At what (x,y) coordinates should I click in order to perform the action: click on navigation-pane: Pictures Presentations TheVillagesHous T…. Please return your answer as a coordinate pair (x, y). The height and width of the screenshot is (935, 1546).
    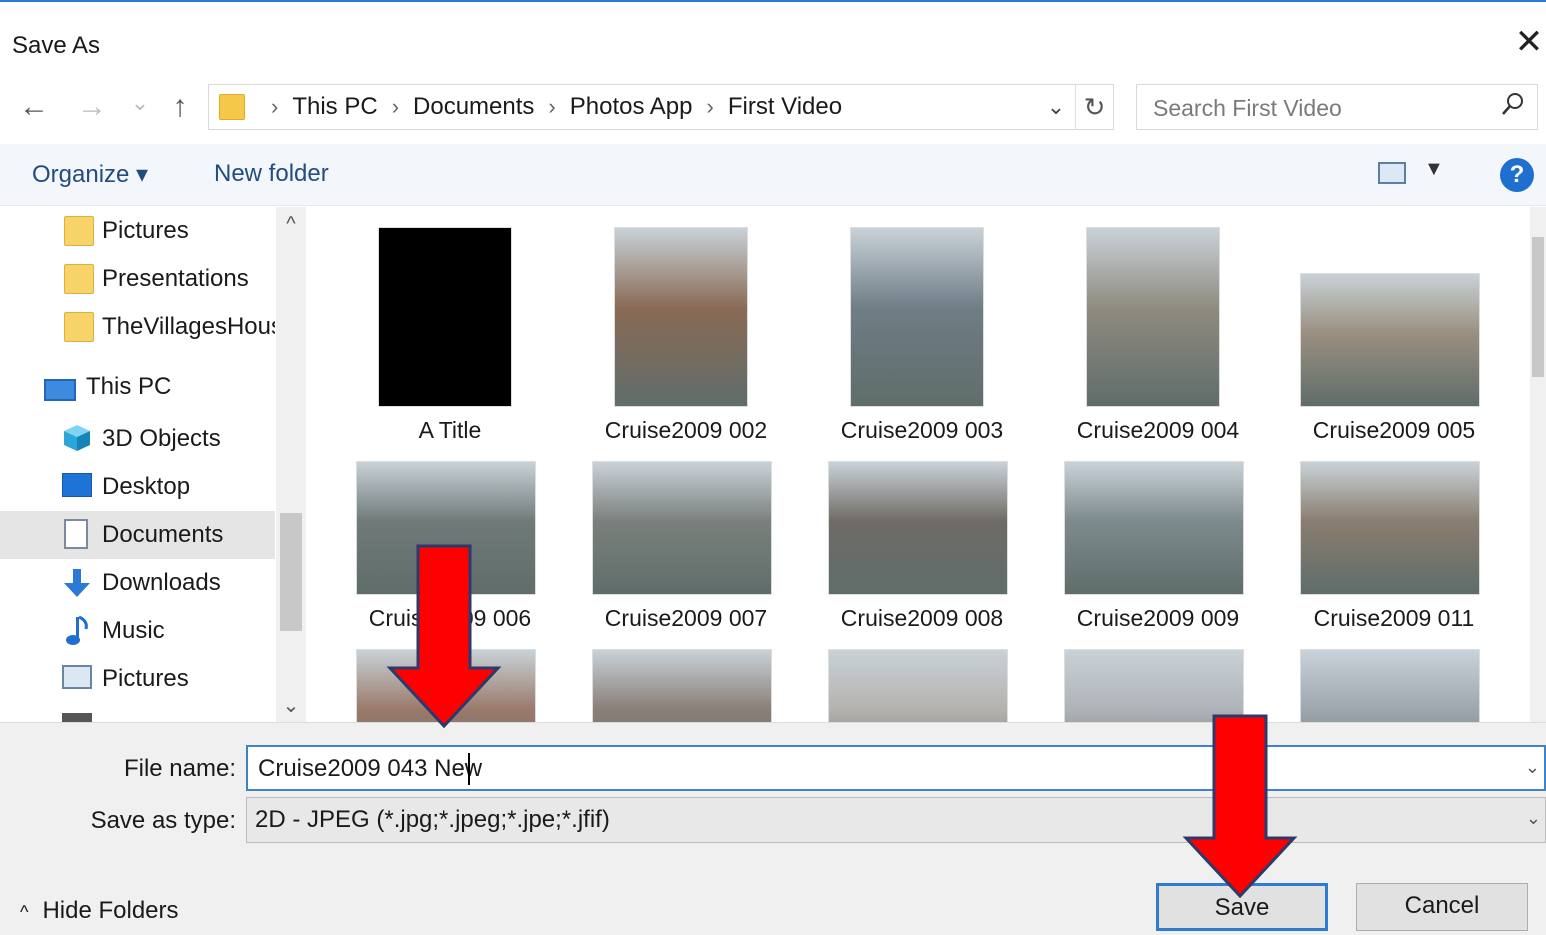
    Looking at the image, I should click on (154, 464).